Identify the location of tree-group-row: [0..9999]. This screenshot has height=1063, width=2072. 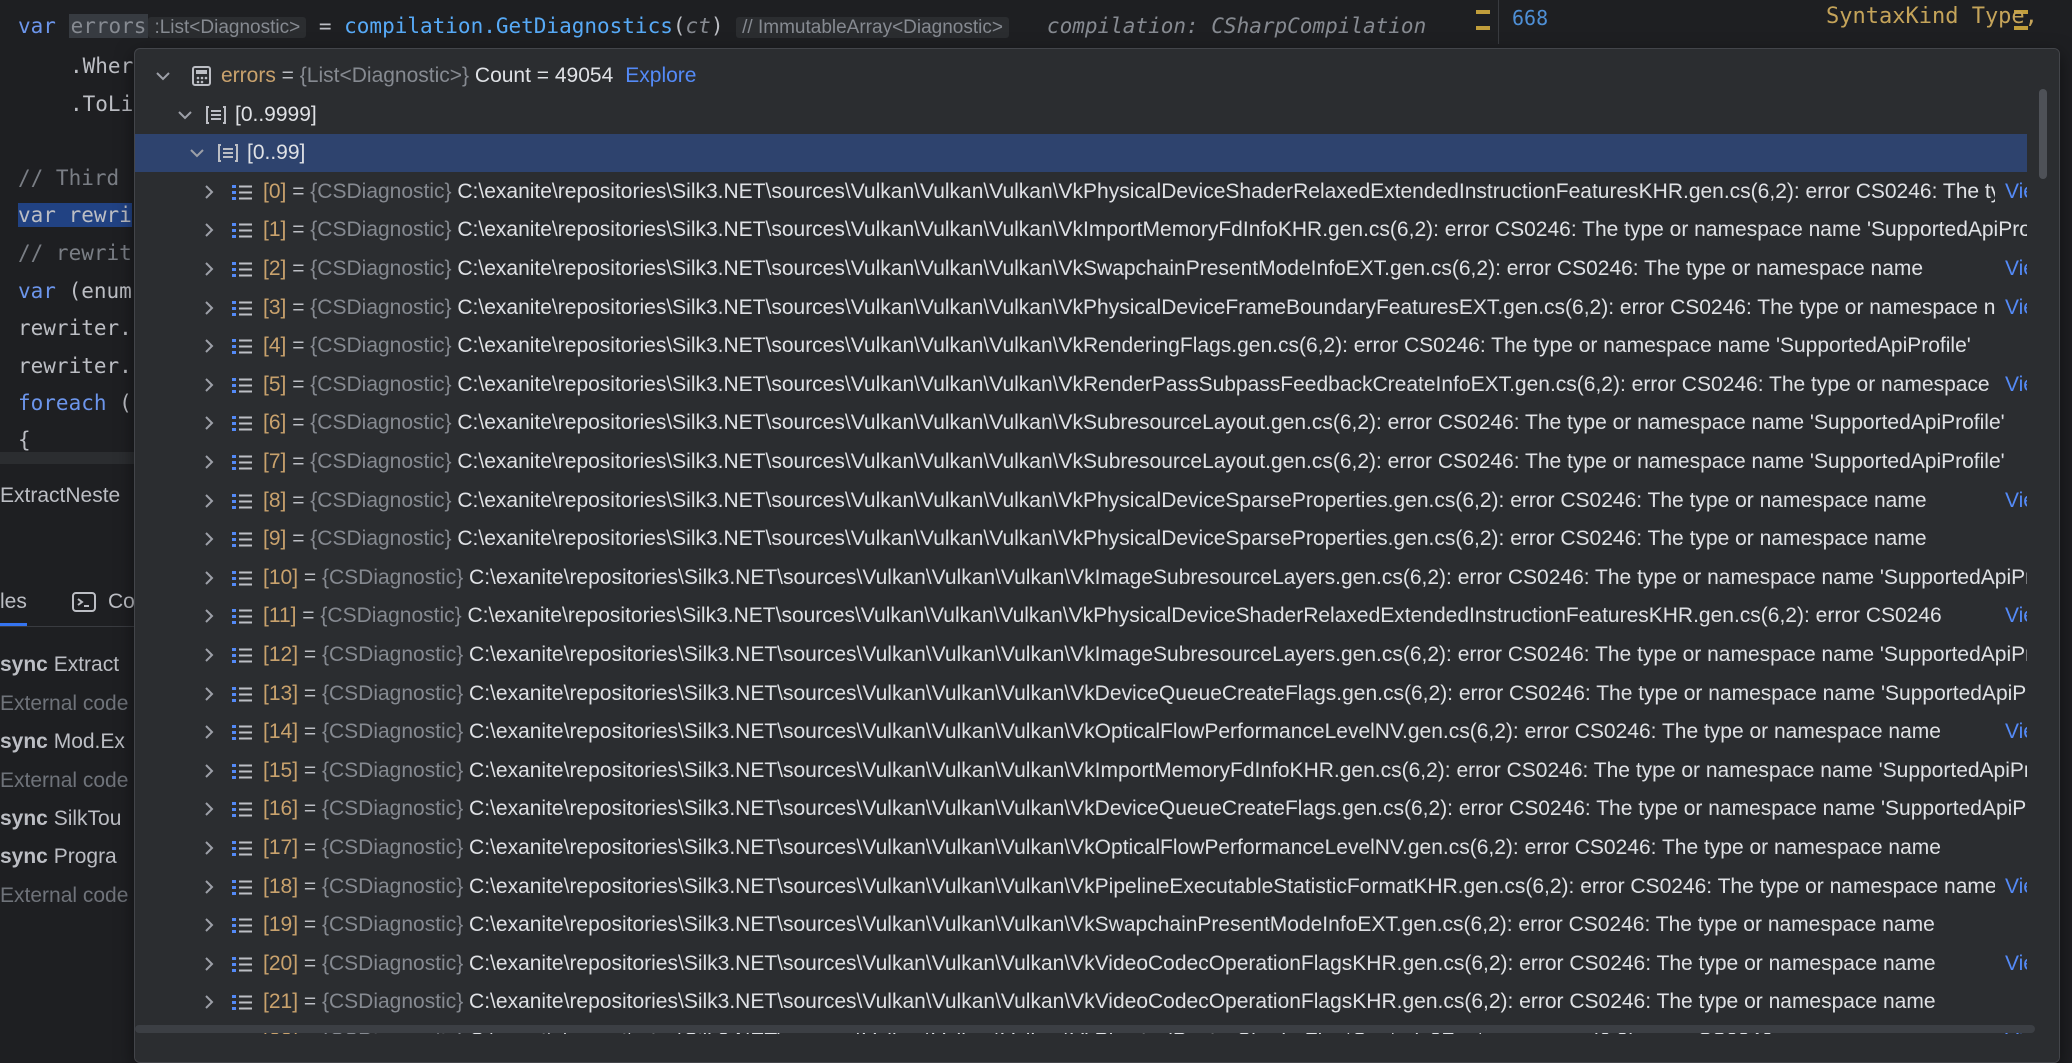
(1085, 115).